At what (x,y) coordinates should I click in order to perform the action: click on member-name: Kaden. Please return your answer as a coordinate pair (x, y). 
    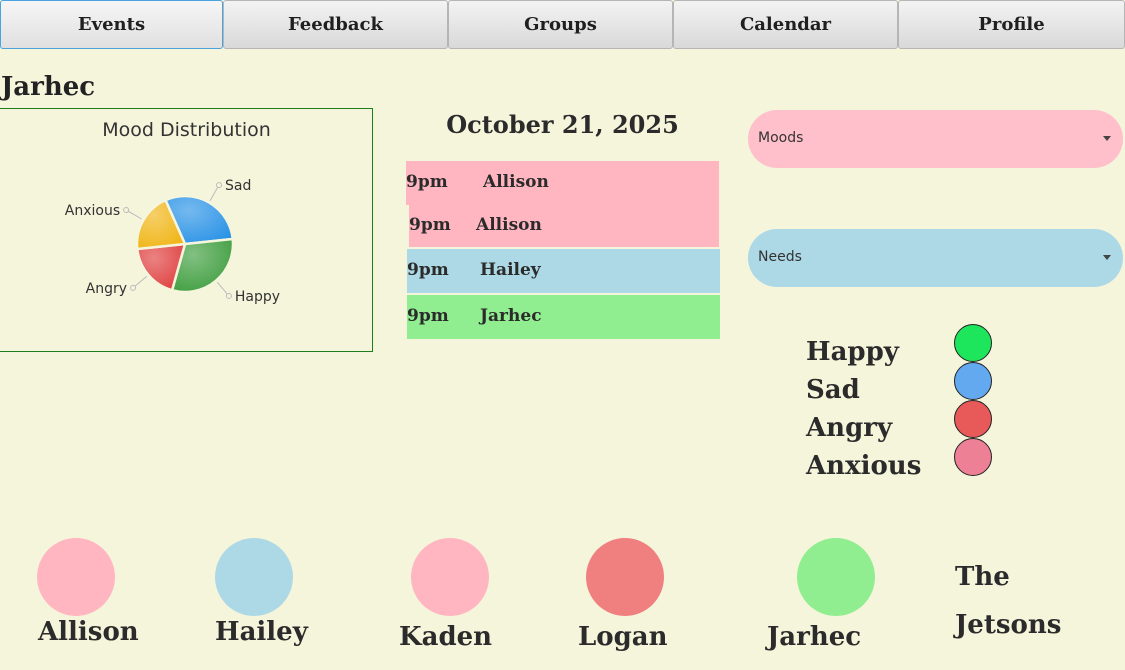
    Looking at the image, I should click on (446, 637).